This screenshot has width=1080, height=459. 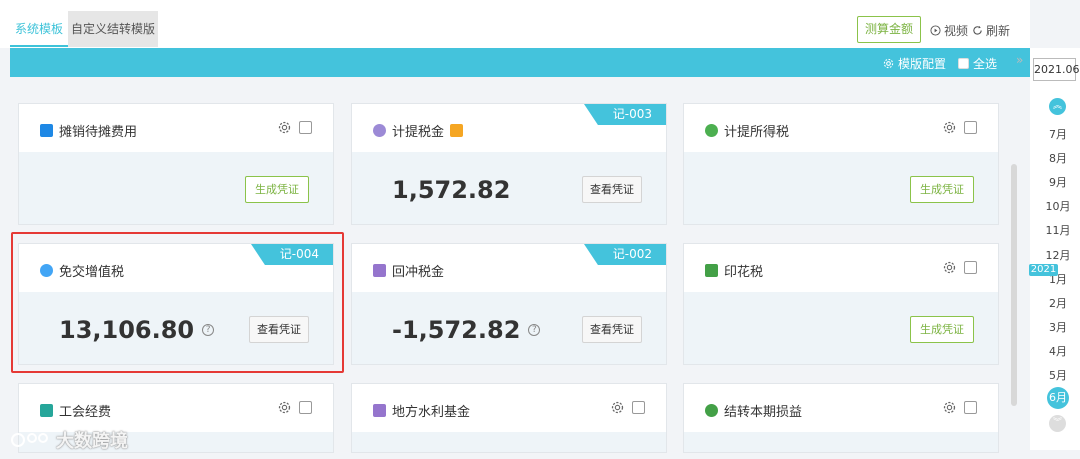 What do you see at coordinates (29, 440) in the screenshot?
I see `logo-icon` at bounding box center [29, 440].